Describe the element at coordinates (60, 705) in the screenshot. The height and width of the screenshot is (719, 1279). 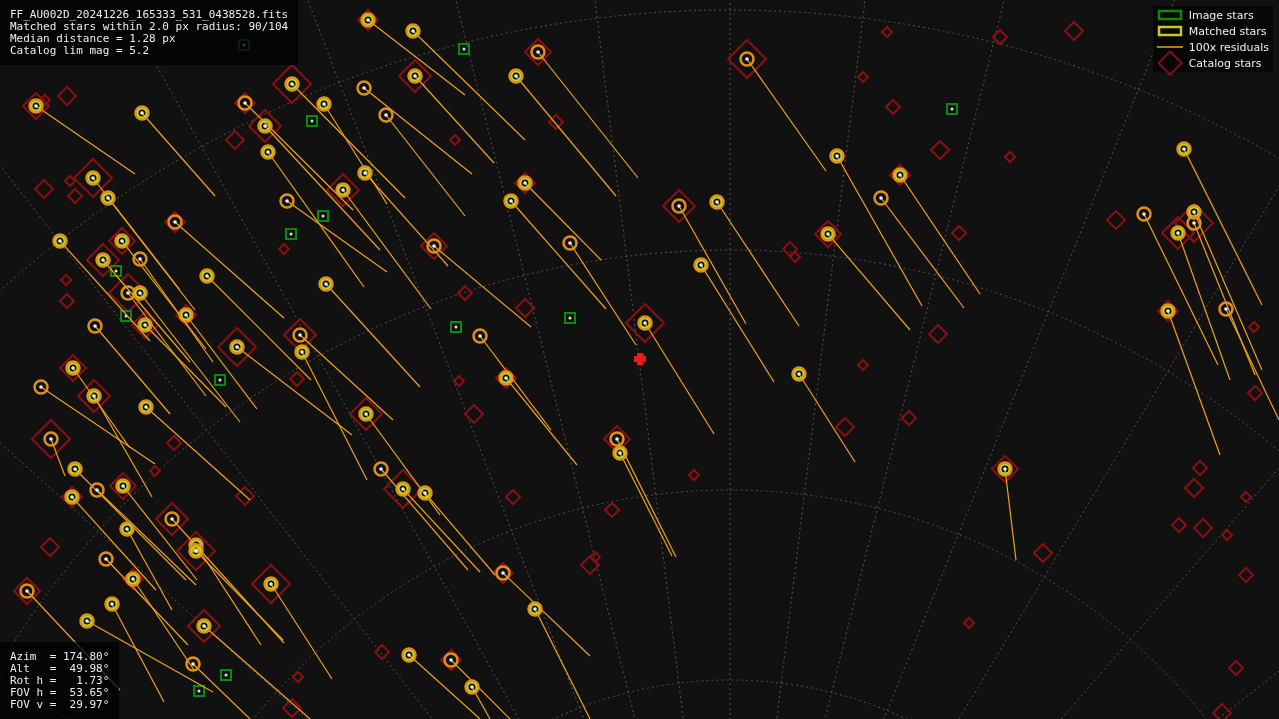
I see `pointing-text: FOV v = 29.97°` at that location.